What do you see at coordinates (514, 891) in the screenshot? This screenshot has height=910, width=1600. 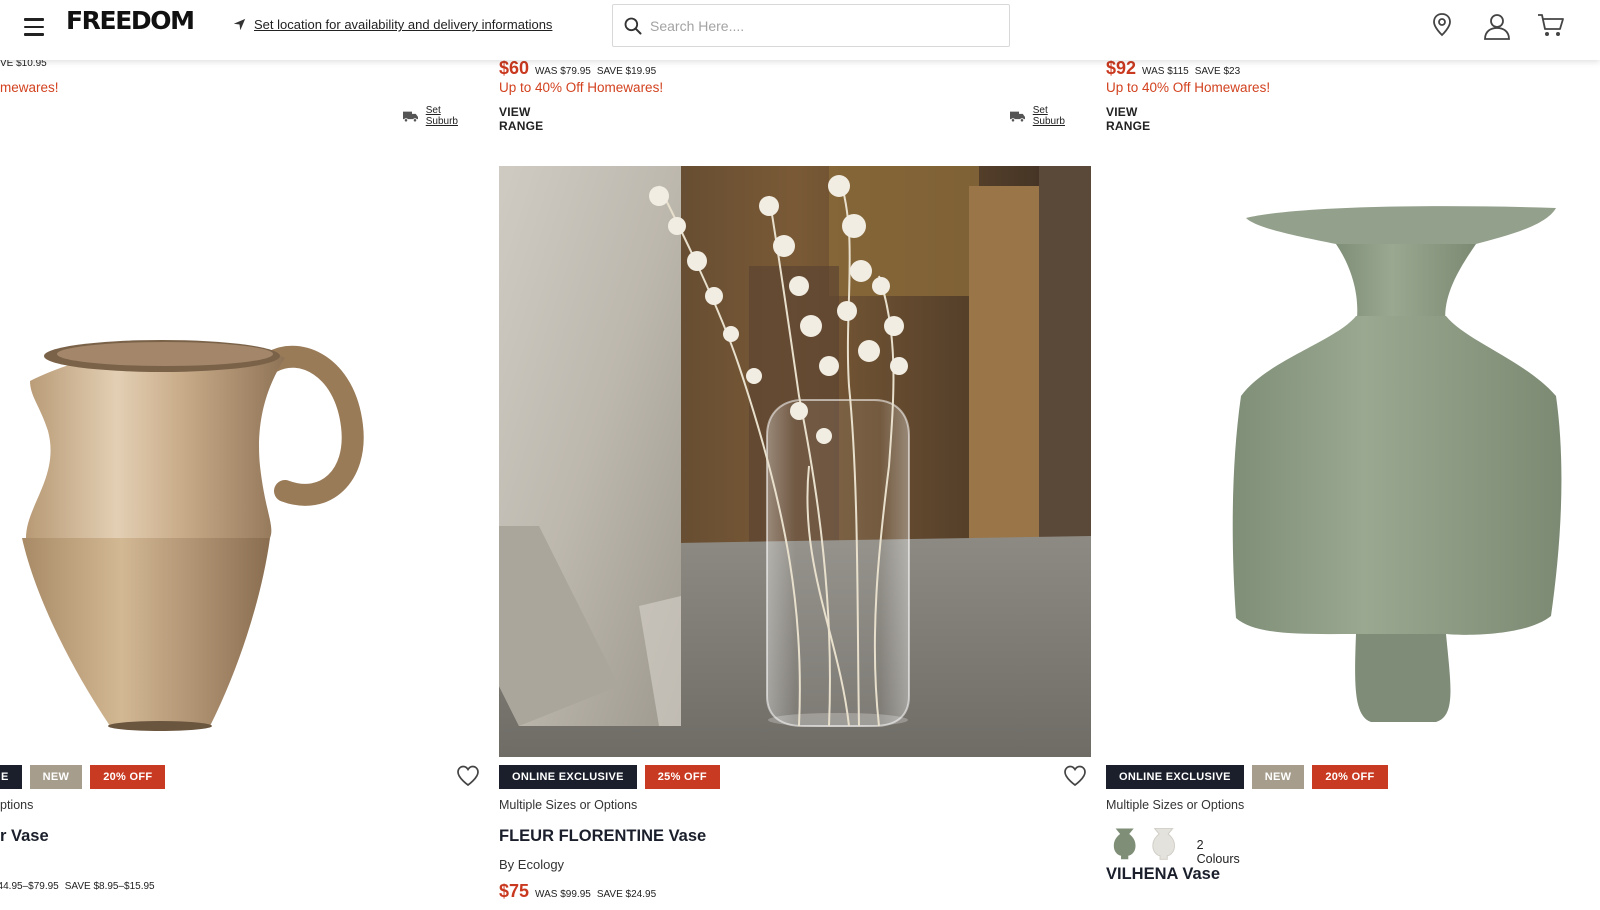 I see `current-price-bottom: $75` at bounding box center [514, 891].